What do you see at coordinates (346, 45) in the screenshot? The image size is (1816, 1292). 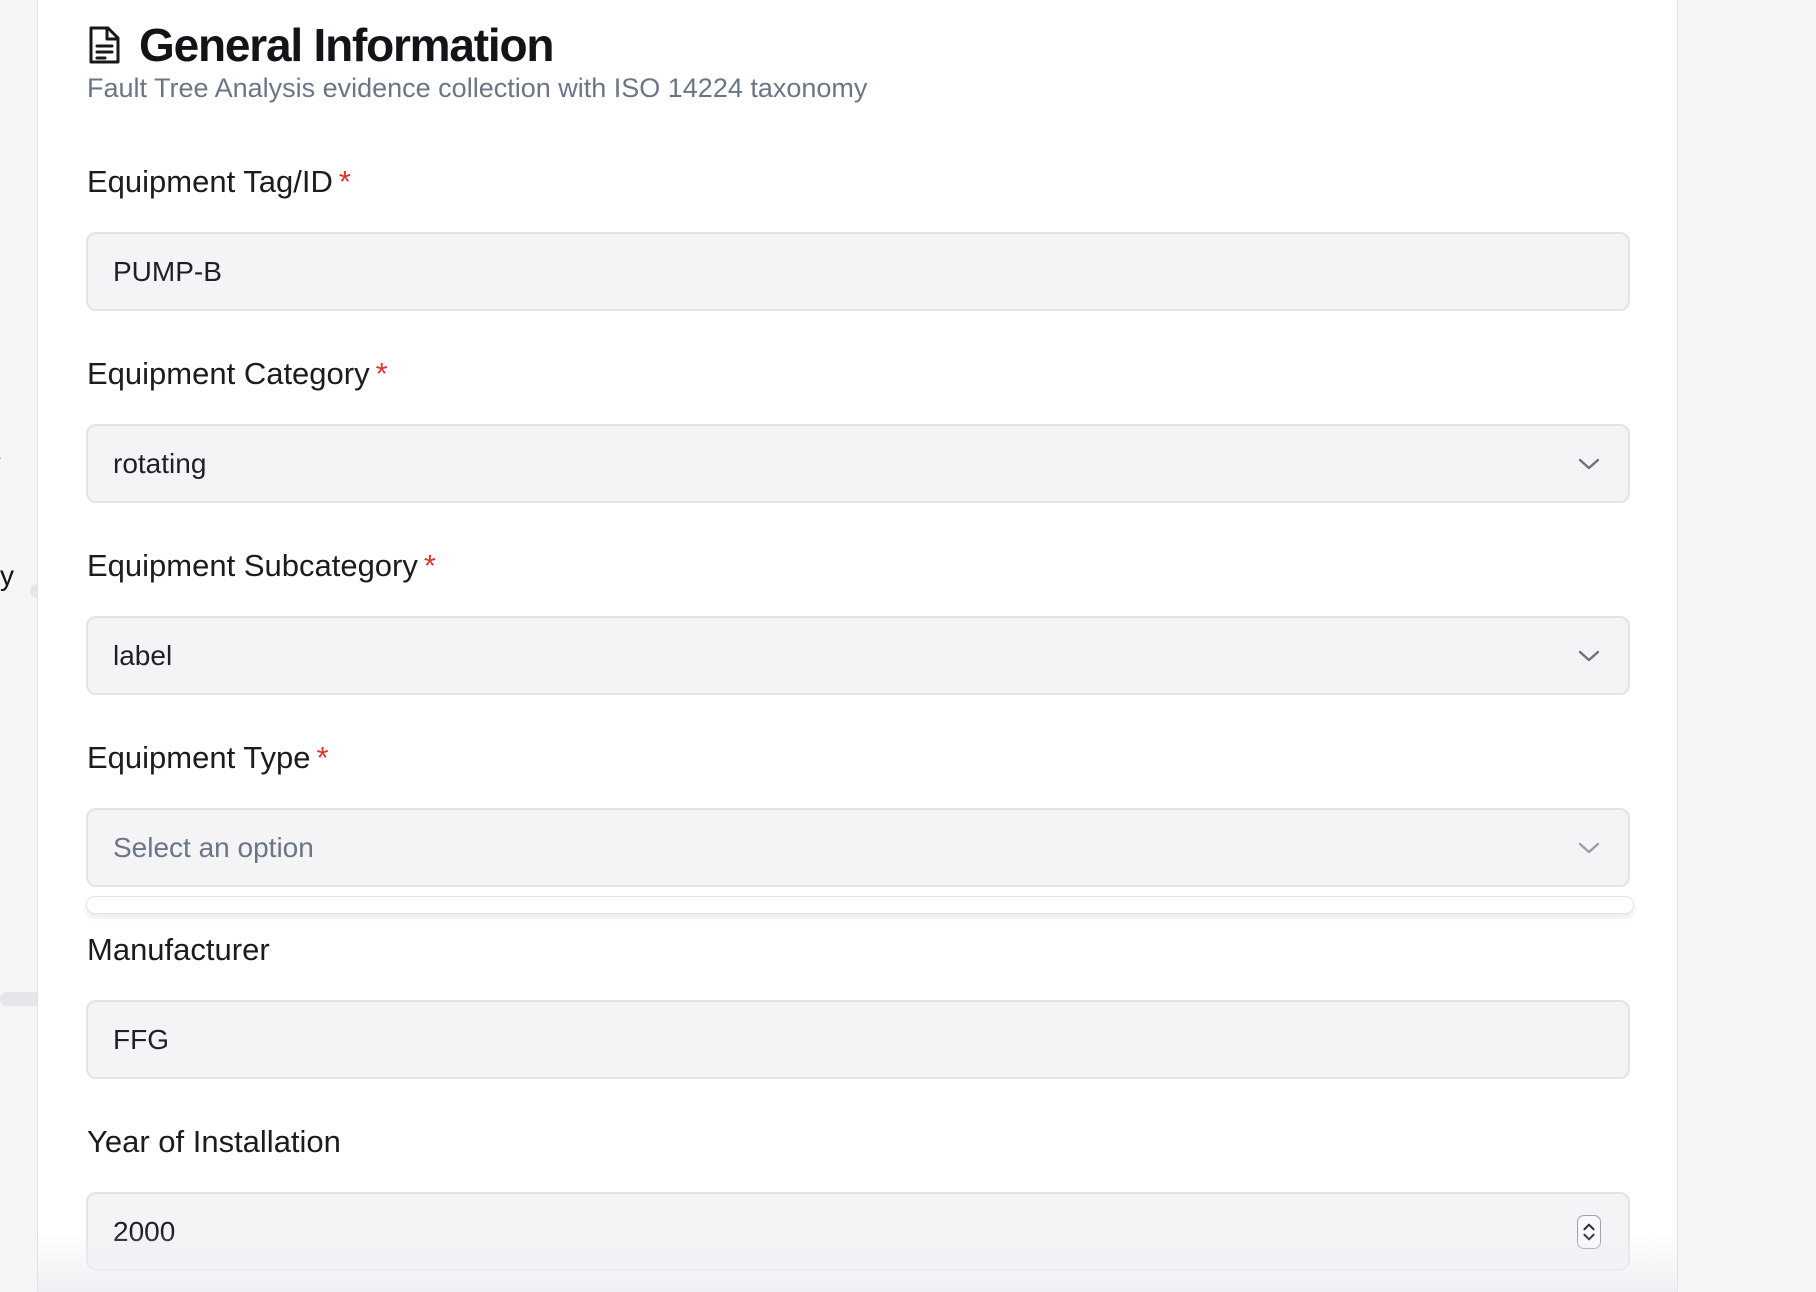 I see `section-title: General Information` at bounding box center [346, 45].